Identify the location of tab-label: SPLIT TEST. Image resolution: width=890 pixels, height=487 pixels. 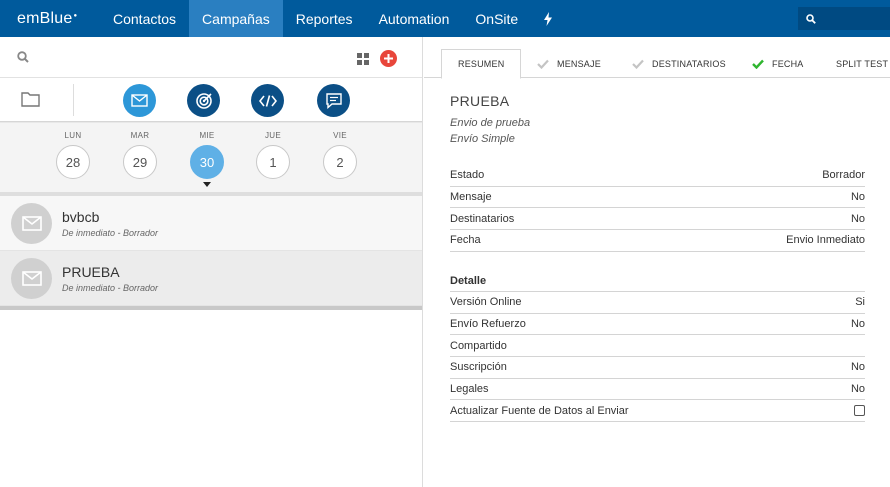
(862, 63).